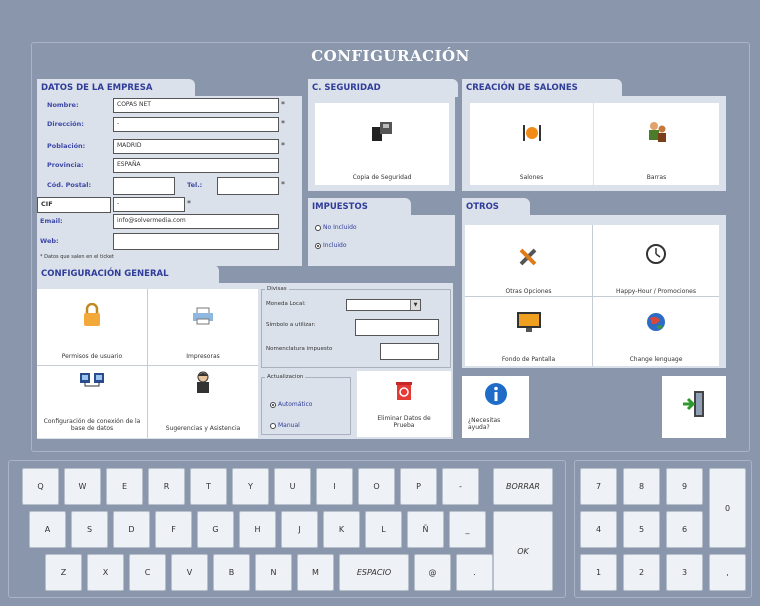 This screenshot has height=606, width=760. What do you see at coordinates (92, 314) in the screenshot?
I see `lock-icon` at bounding box center [92, 314].